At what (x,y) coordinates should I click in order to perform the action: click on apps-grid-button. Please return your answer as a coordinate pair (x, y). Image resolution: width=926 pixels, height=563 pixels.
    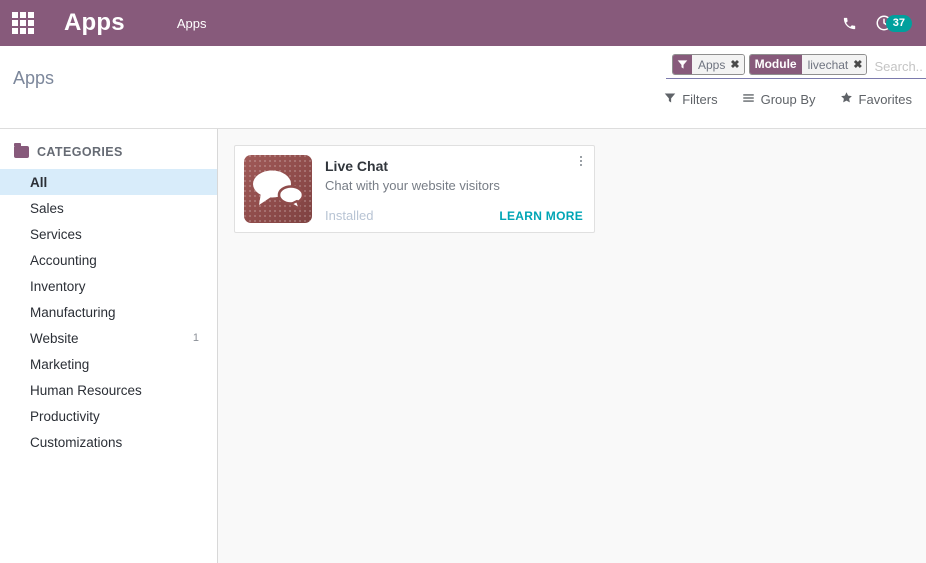
    Looking at the image, I should click on (23, 23).